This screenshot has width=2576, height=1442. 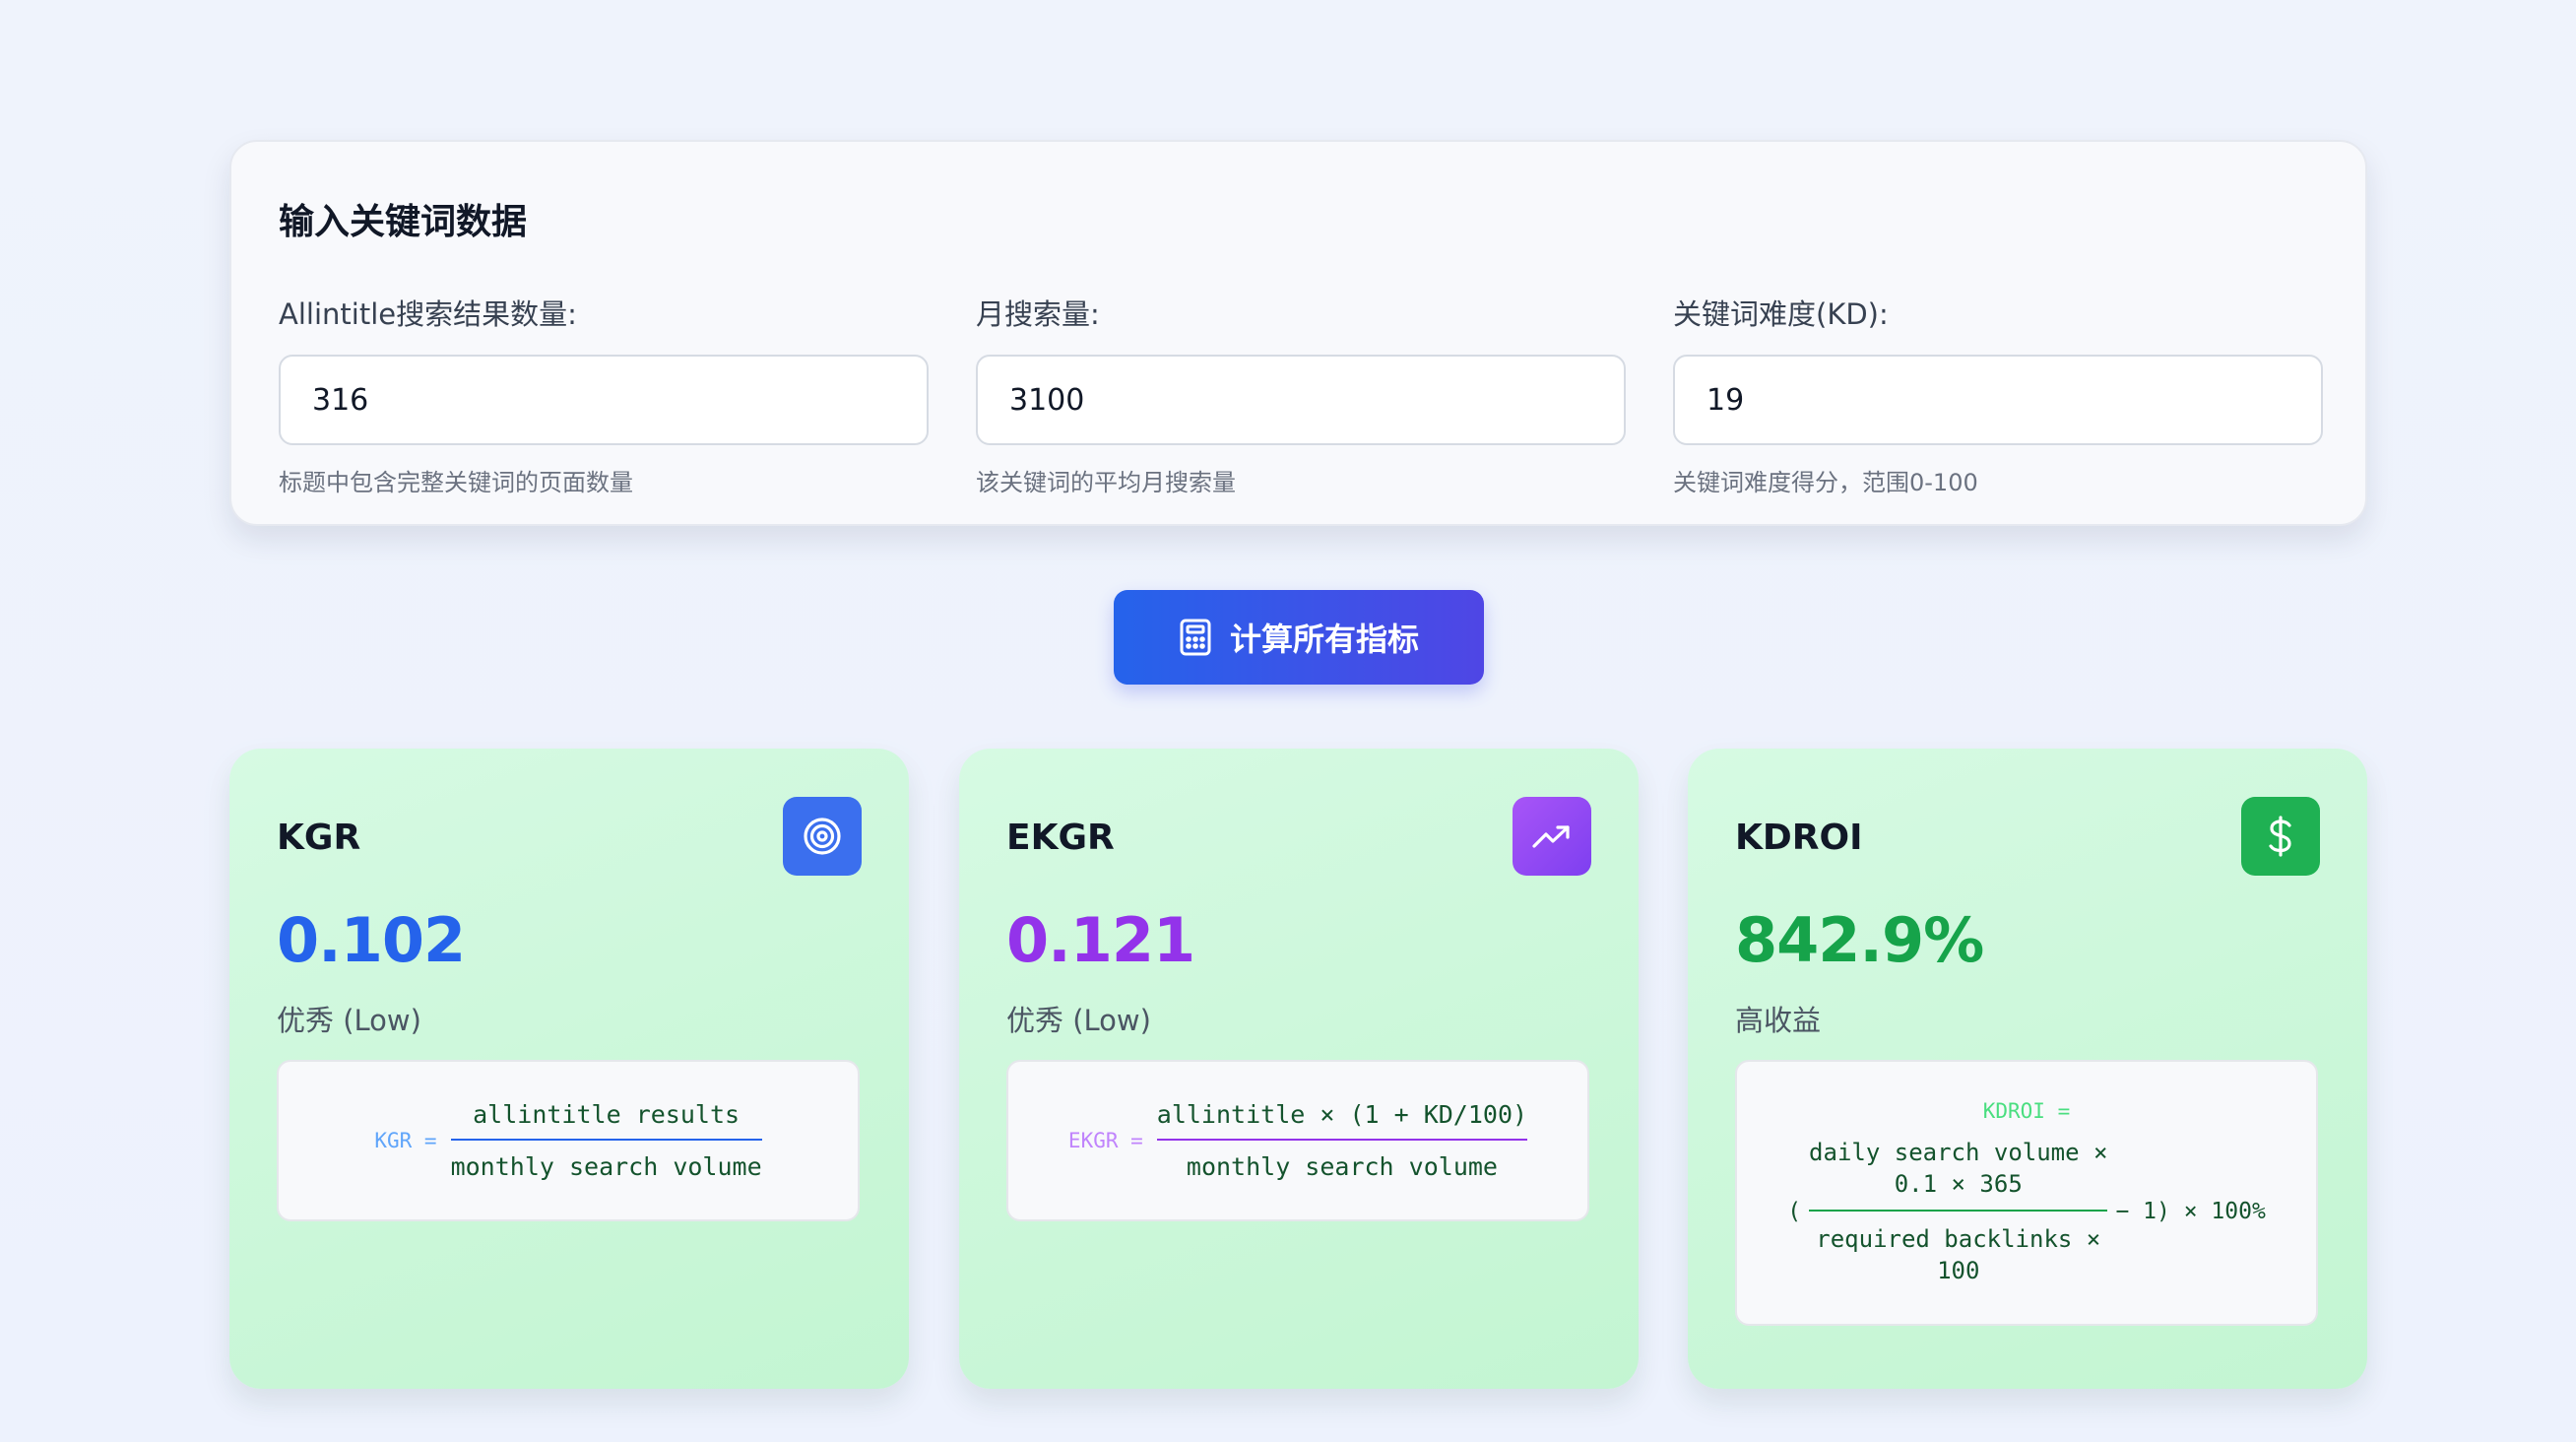 What do you see at coordinates (319, 838) in the screenshot?
I see `kgr-title: KGR` at bounding box center [319, 838].